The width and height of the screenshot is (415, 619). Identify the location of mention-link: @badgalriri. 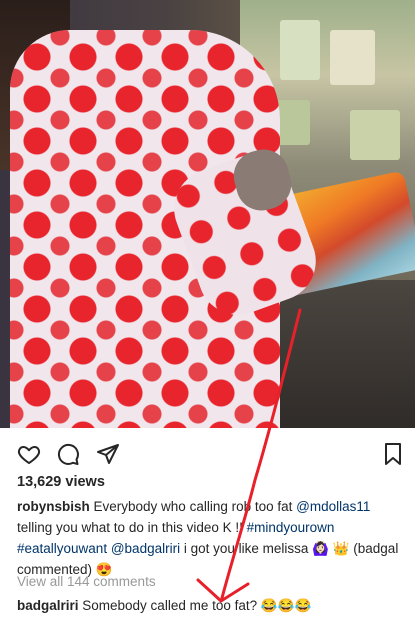
(145, 548).